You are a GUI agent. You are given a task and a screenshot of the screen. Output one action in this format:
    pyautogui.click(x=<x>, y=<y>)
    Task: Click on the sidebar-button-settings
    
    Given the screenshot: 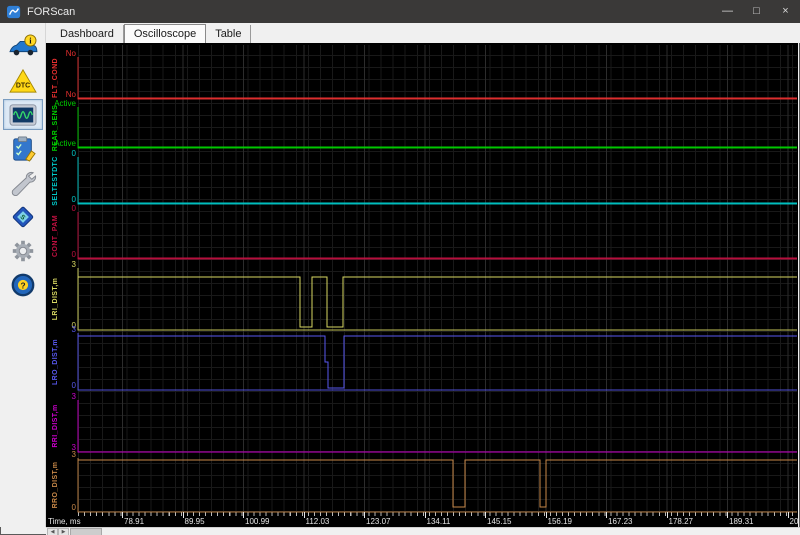 What is the action you would take?
    pyautogui.click(x=23, y=250)
    